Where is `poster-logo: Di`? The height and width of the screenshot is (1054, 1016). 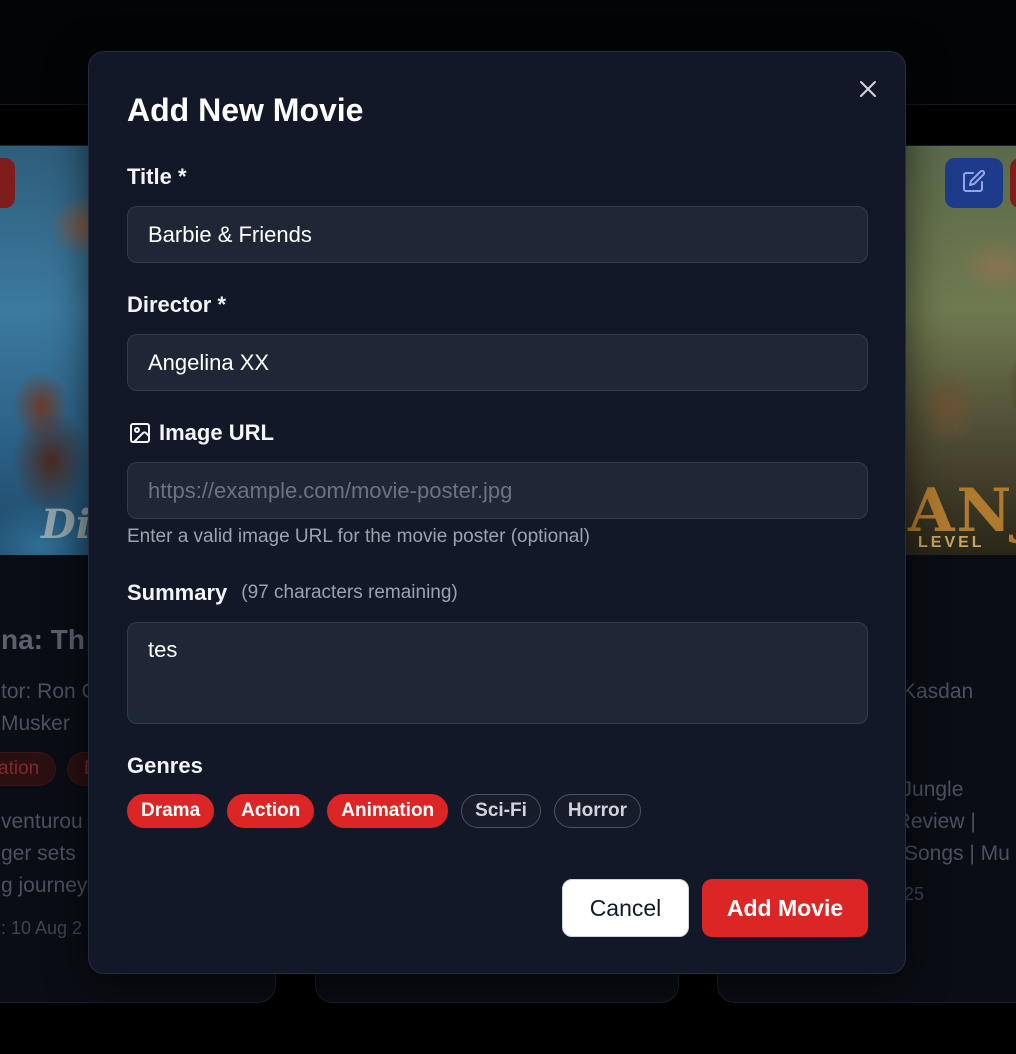
poster-logo: Di is located at coordinates (66, 524).